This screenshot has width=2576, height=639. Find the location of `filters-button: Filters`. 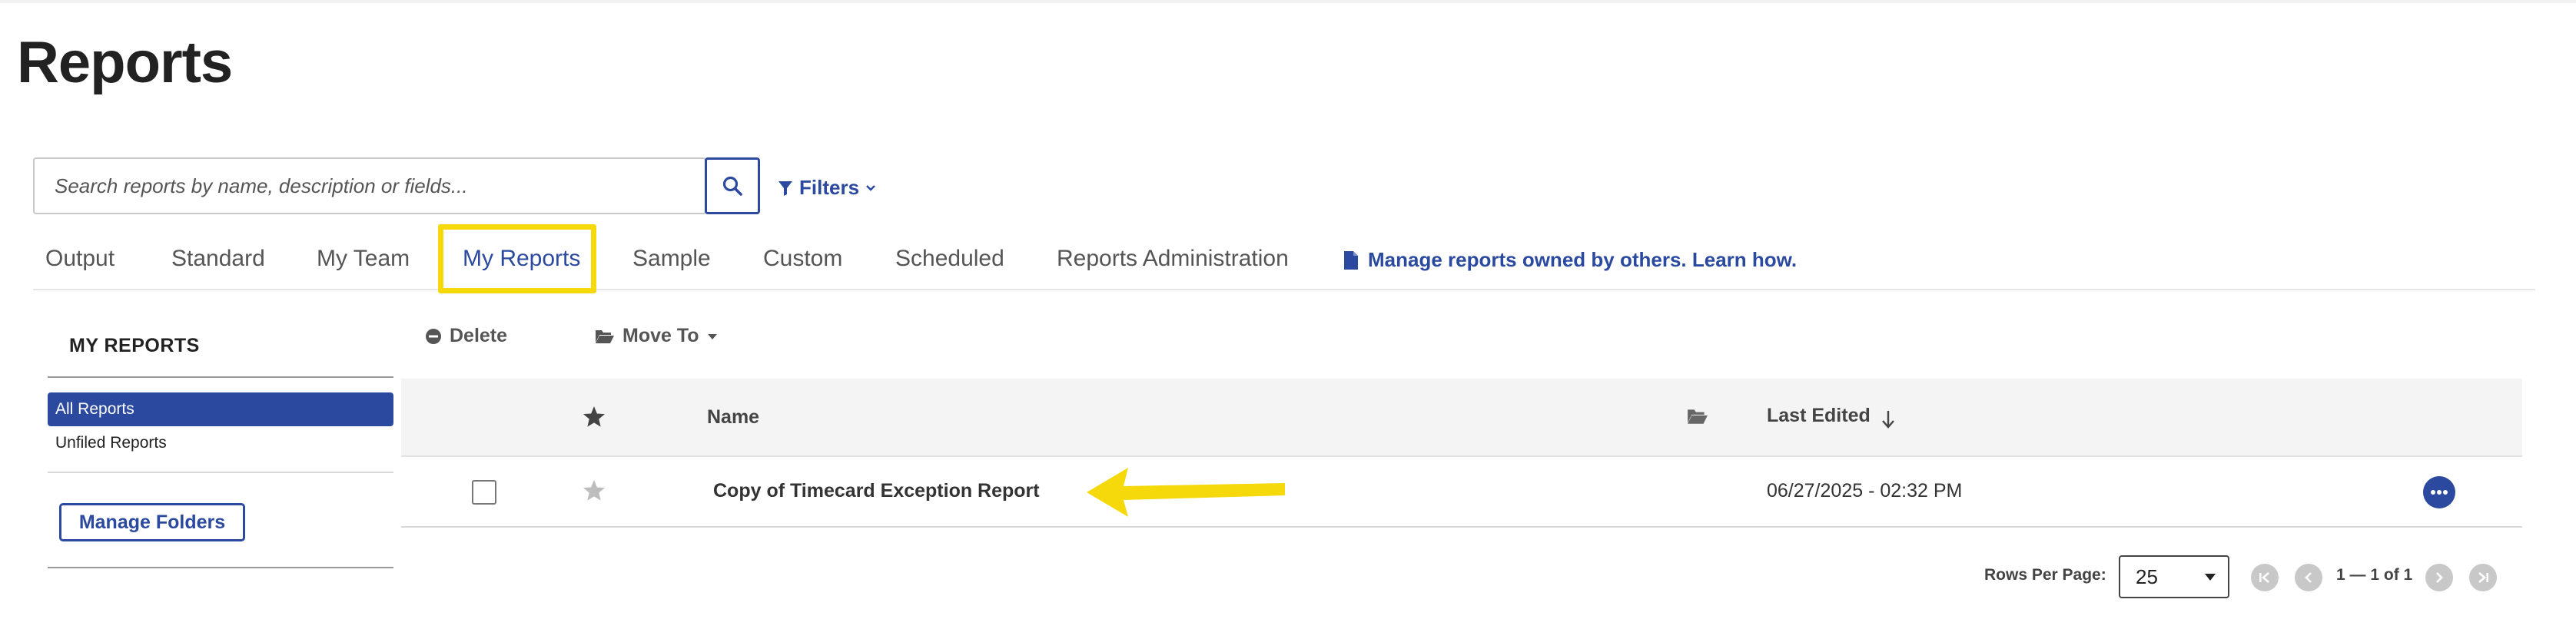

filters-button: Filters is located at coordinates (827, 188).